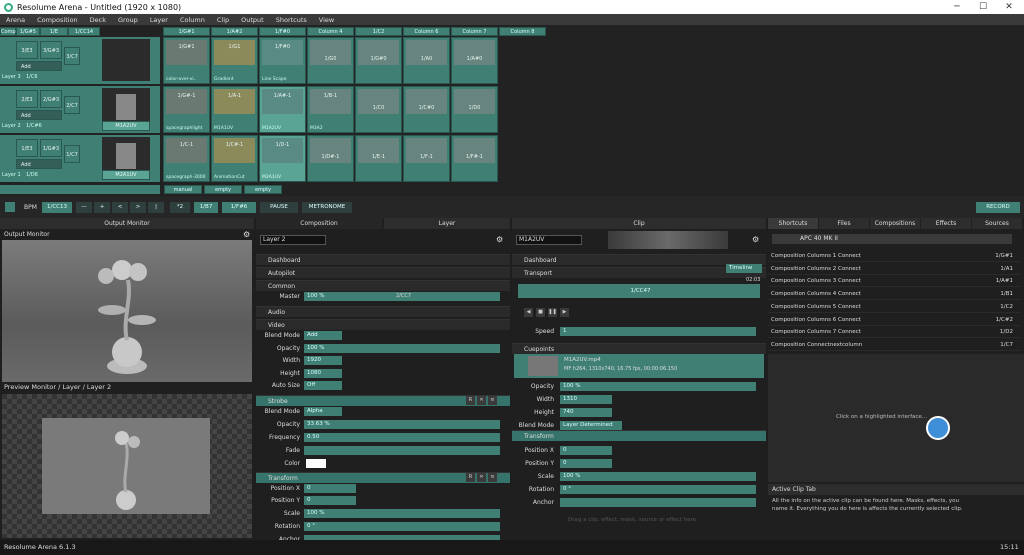  I want to click on shortcut-row: Composition Columns 4 Connect 1/B1, so click(894, 294).